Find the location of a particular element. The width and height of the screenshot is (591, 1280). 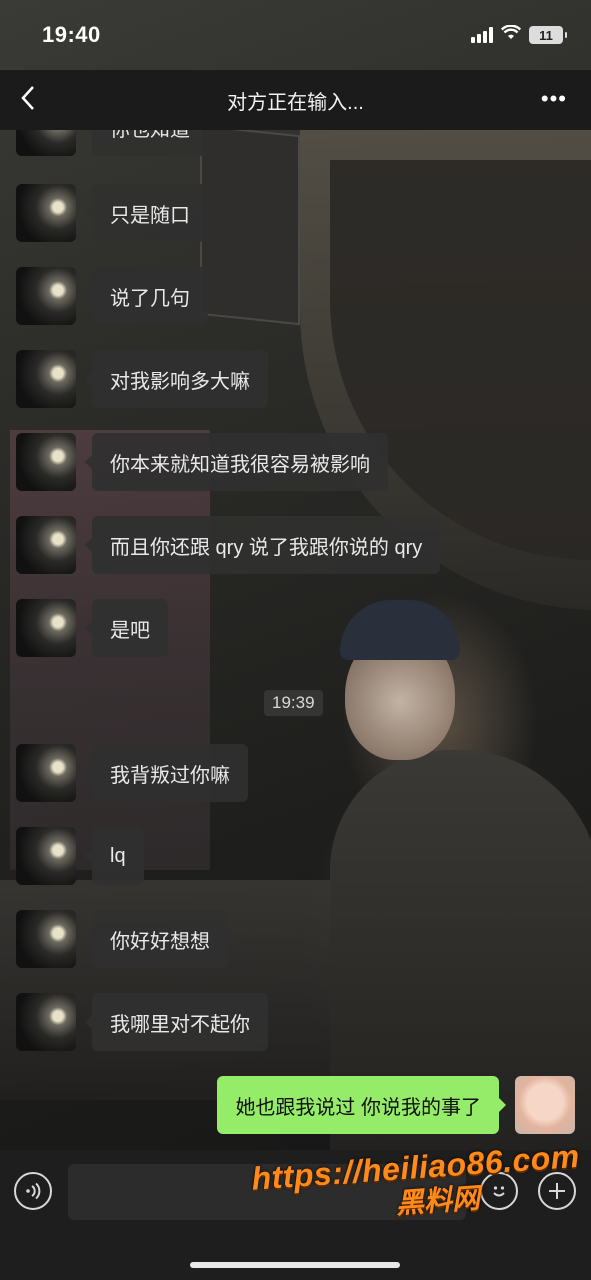

message-bubble: 而且你还跟 qry 说了我跟你说的 qry is located at coordinates (262, 545).